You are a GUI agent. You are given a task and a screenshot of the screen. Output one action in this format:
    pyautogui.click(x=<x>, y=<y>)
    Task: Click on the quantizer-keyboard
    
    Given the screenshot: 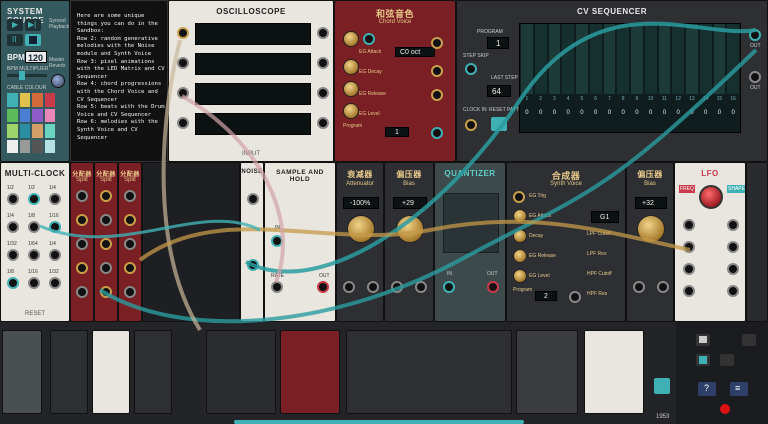 What is the action you would take?
    pyautogui.click(x=471, y=223)
    